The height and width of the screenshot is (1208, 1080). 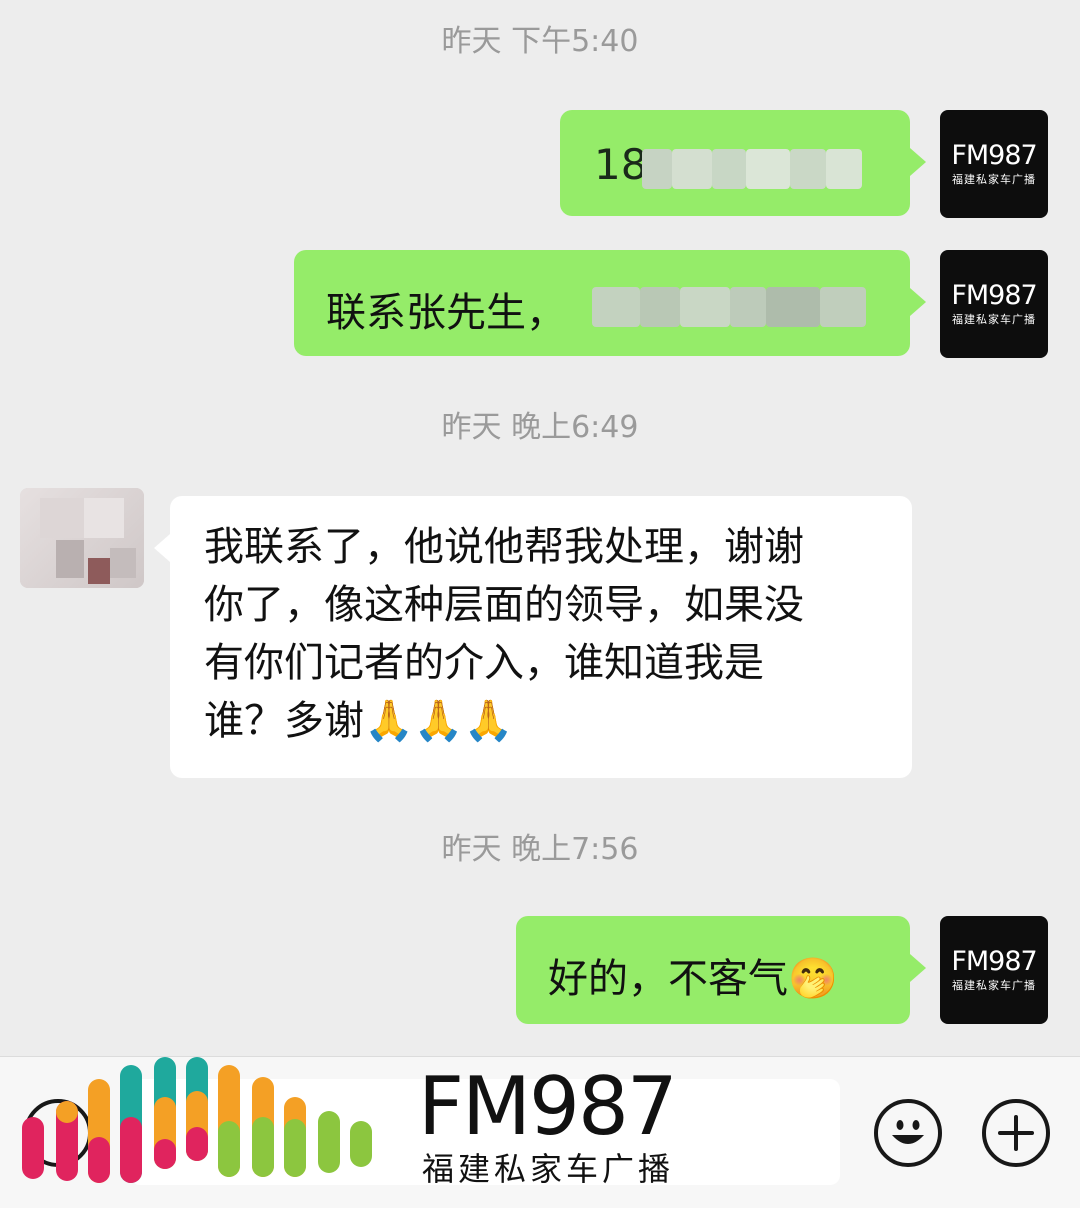 What do you see at coordinates (484, 663) in the screenshot?
I see `message-line: 有你们记者的介入，谁知道我是` at bounding box center [484, 663].